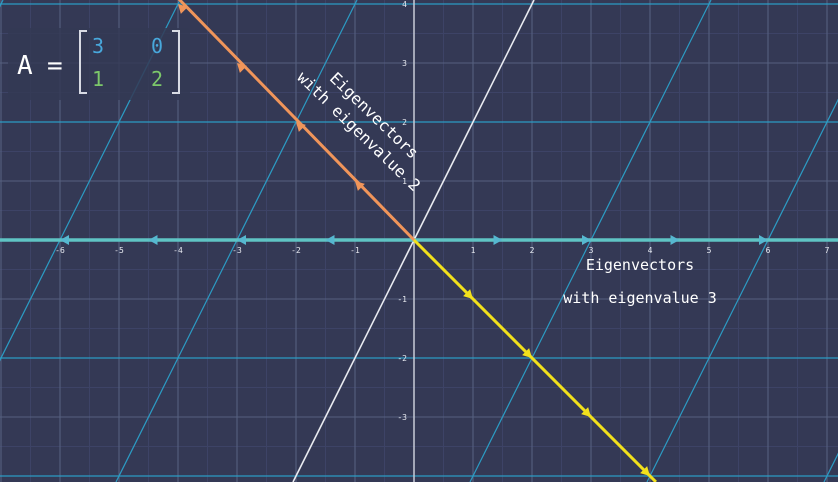 This screenshot has height=482, width=838. Describe the element at coordinates (402, 358) in the screenshot. I see `y-tick-label: -2` at that location.